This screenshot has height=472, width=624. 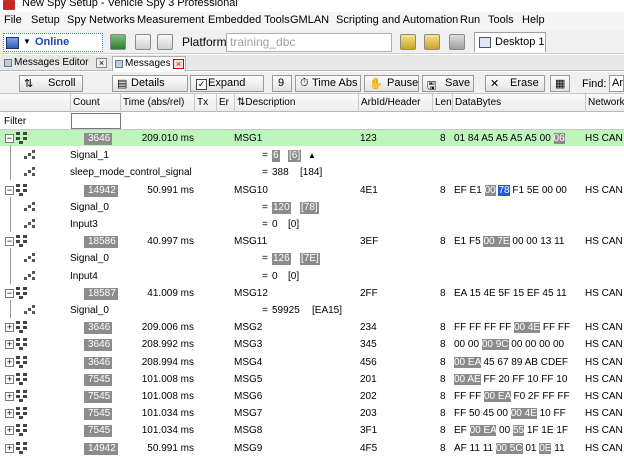 What do you see at coordinates (560, 83) in the screenshot?
I see `options-button: ▦` at bounding box center [560, 83].